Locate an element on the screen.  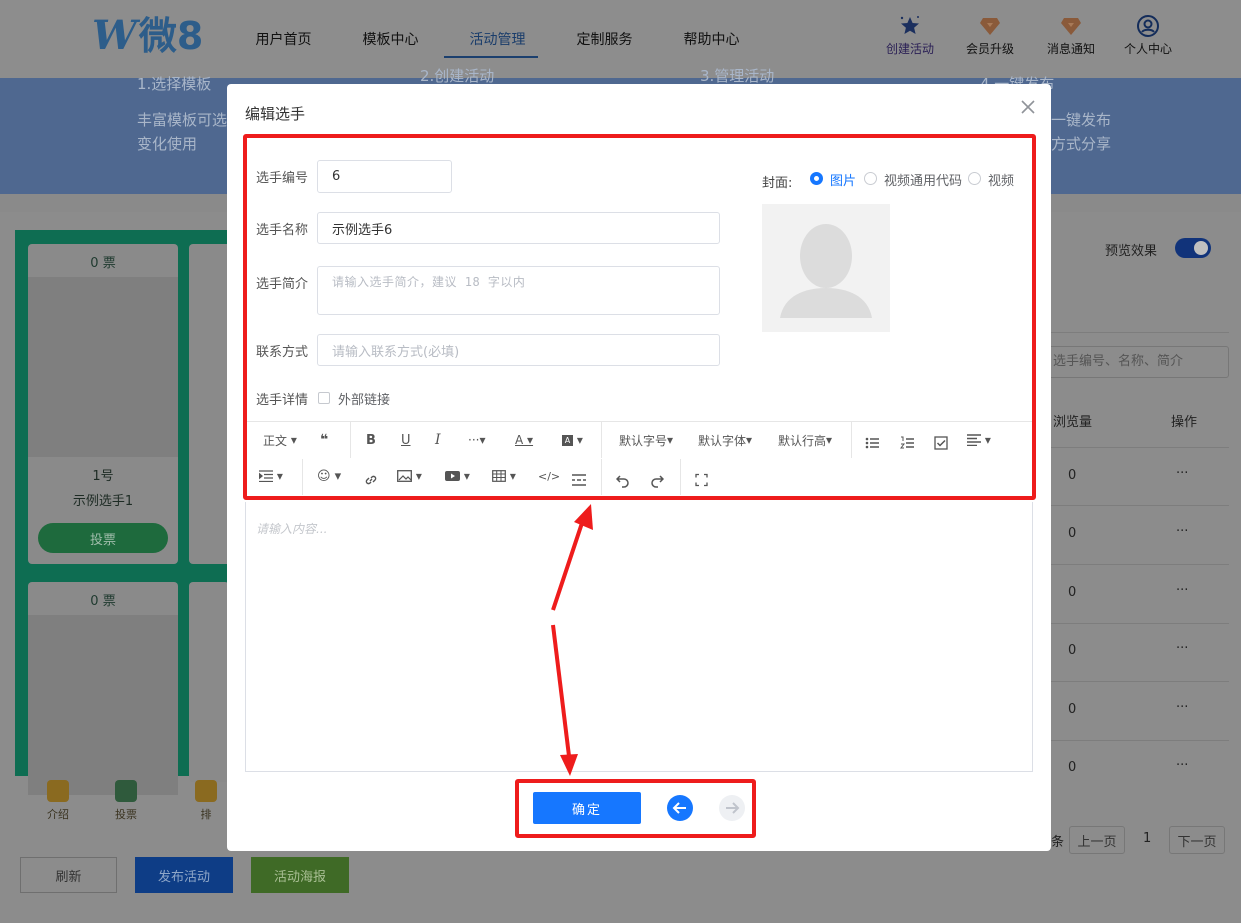
annotation-arrows is located at coordinates (572, 640).